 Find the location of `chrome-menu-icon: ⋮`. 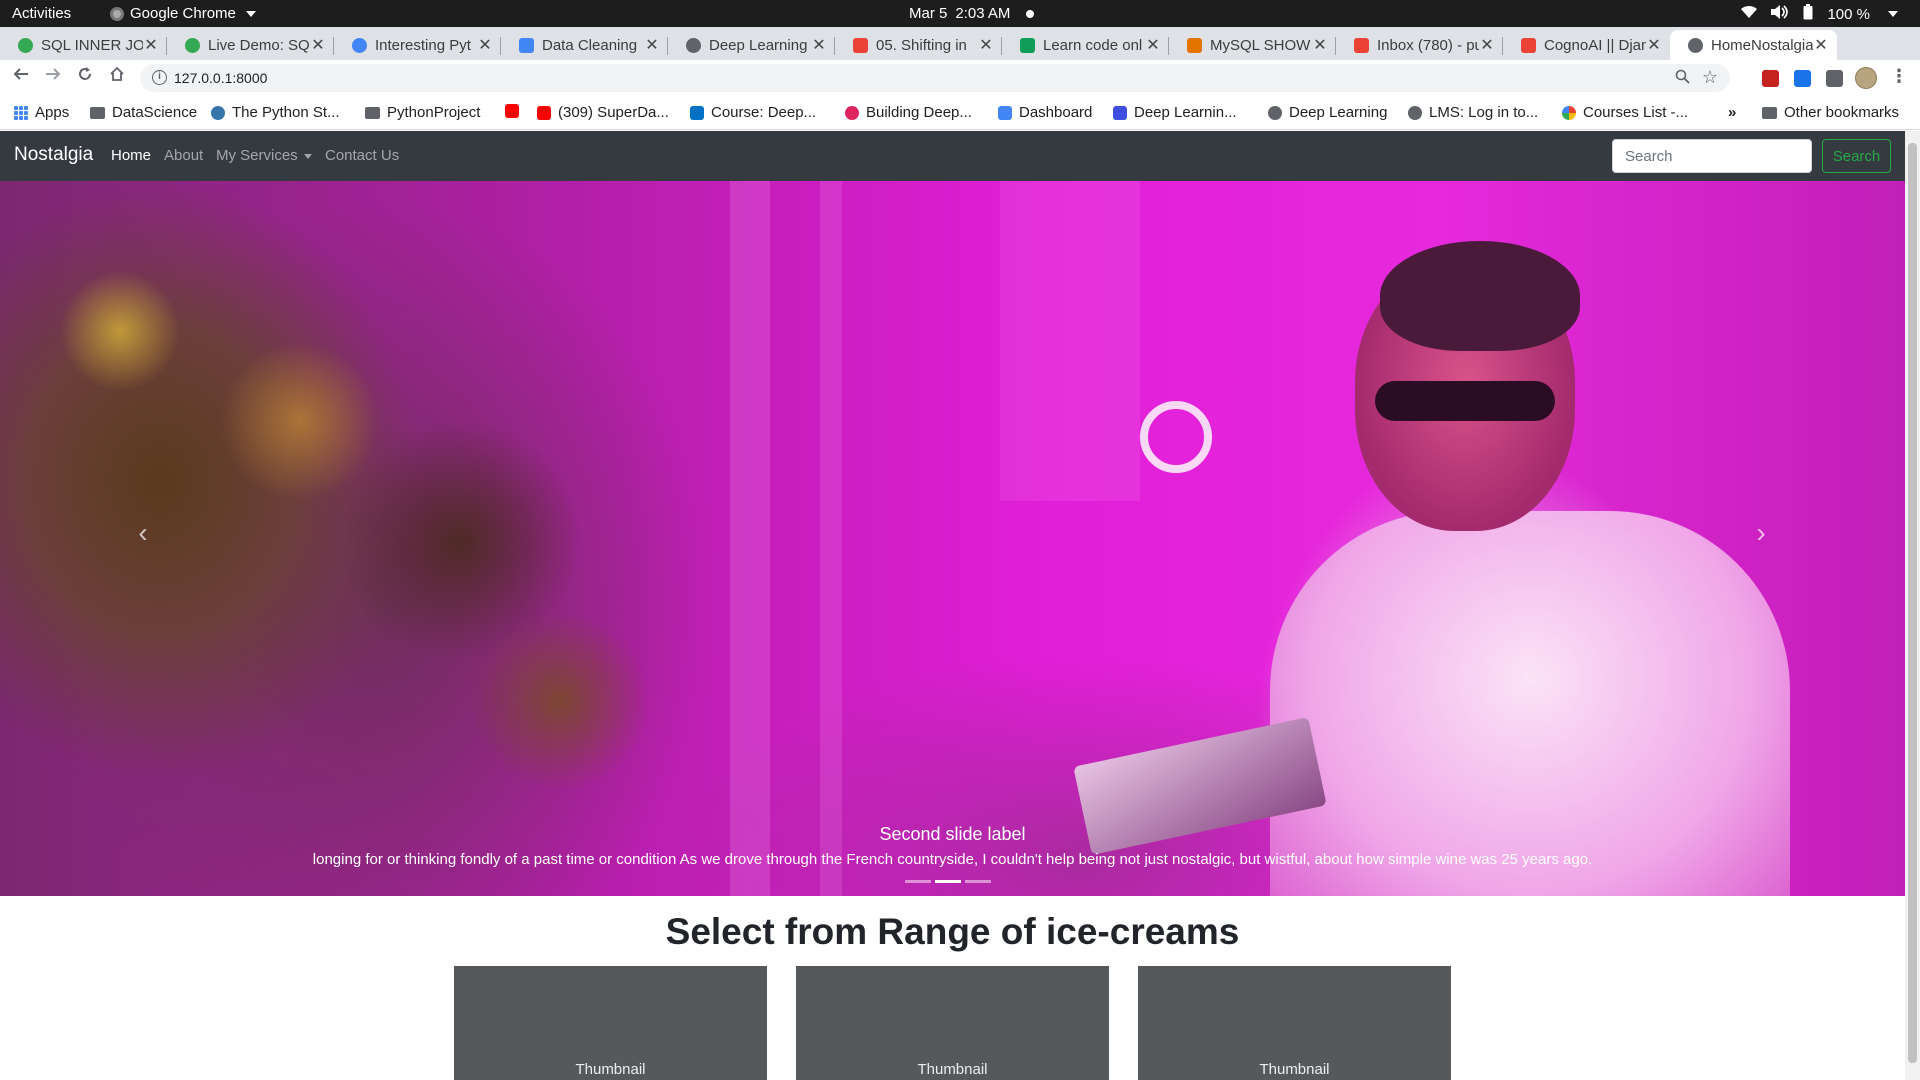

chrome-menu-icon: ⋮ is located at coordinates (1899, 76).